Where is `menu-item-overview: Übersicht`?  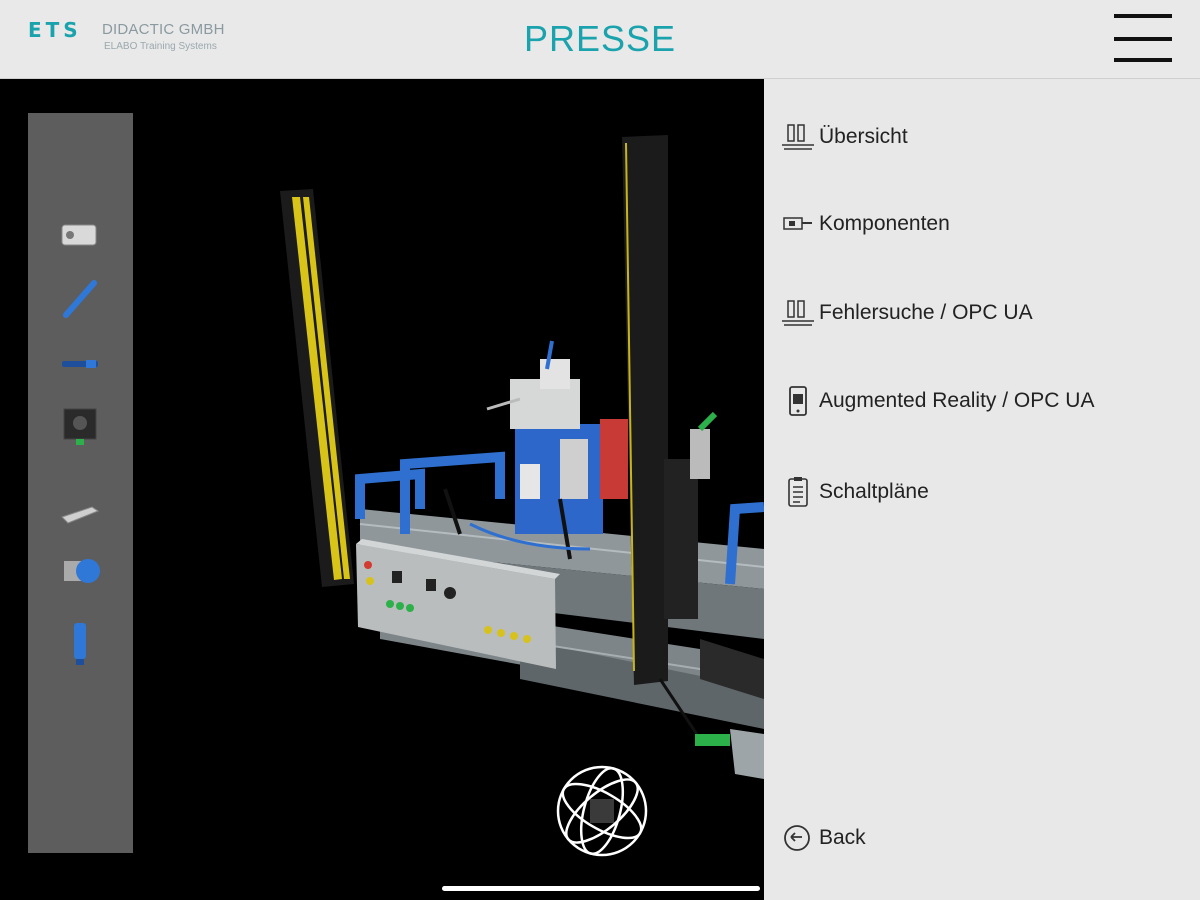 menu-item-overview: Übersicht is located at coordinates (980, 137).